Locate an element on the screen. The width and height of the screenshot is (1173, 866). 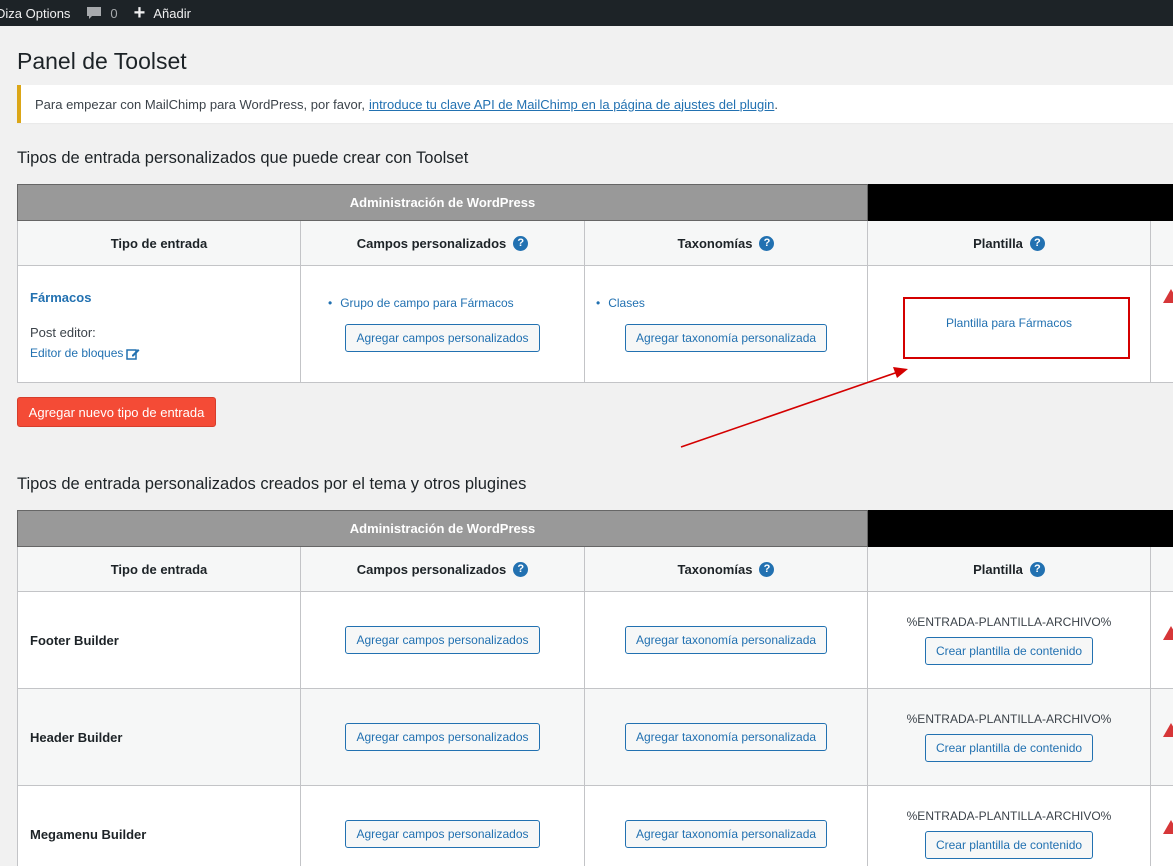
col-header-taxonomies: Taxonomías? is located at coordinates (726, 569).